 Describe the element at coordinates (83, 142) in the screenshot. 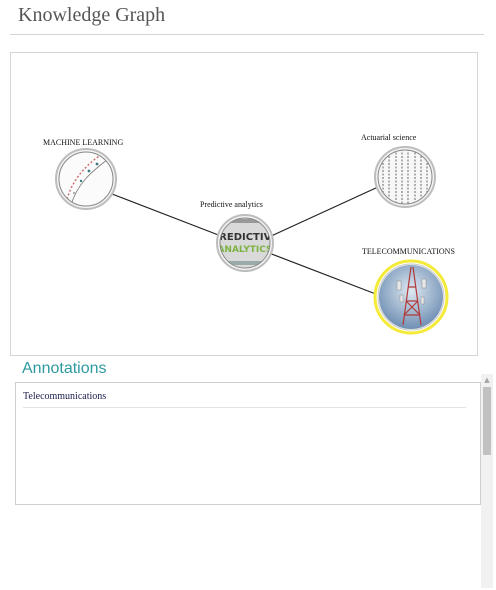

I see `label-machine-learning: MACHINE LEARNING` at that location.